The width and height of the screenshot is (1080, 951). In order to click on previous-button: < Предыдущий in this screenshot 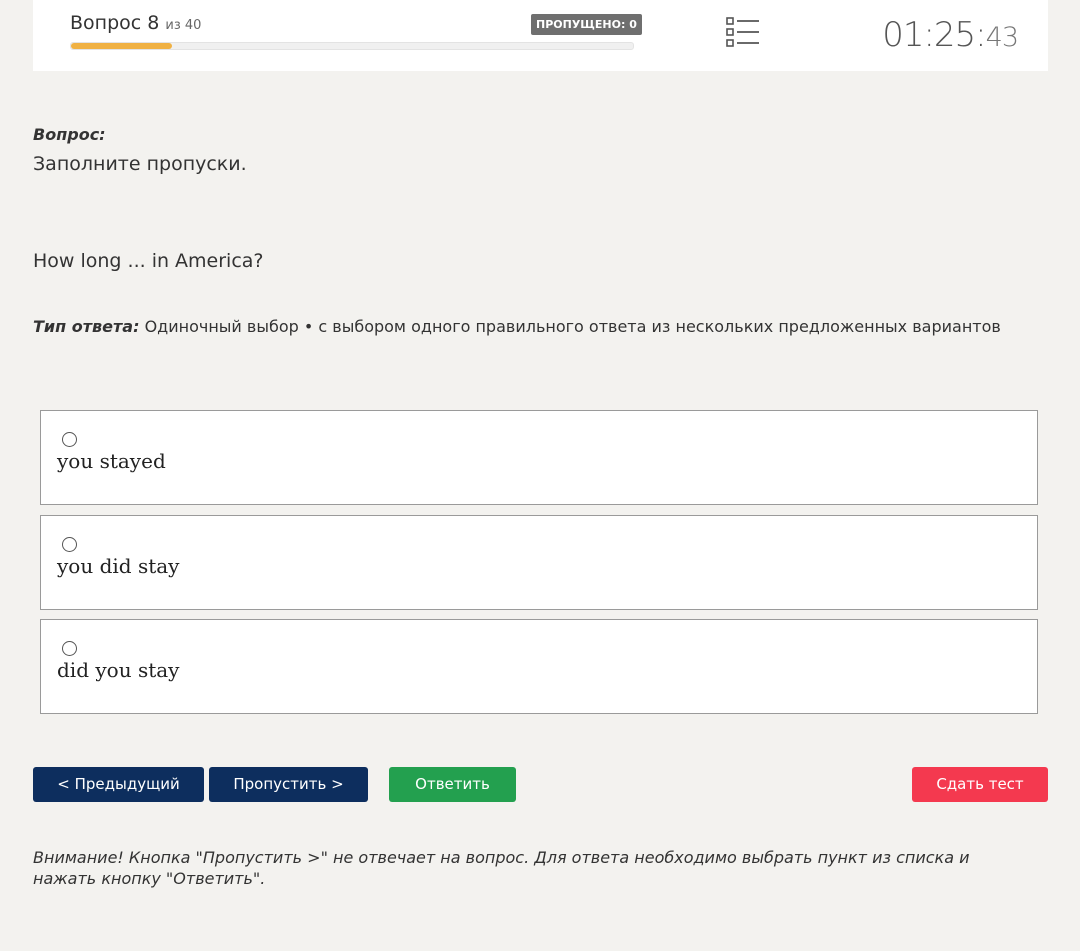, I will do `click(118, 784)`.